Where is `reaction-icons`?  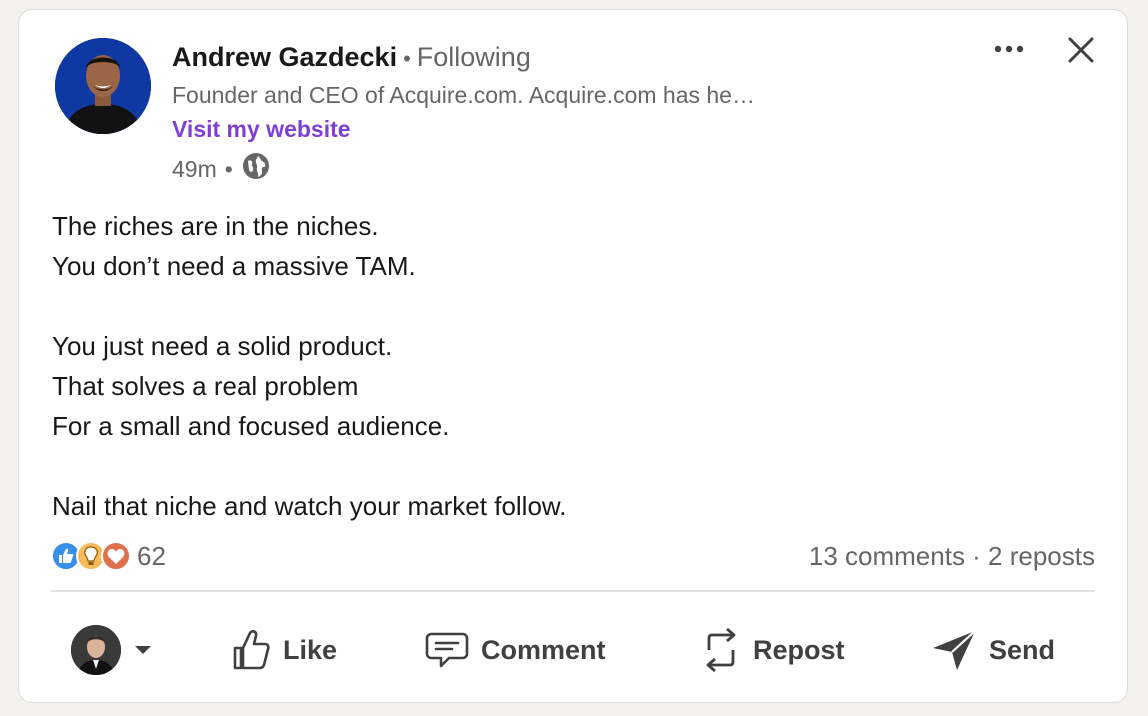
reaction-icons is located at coordinates (92, 556).